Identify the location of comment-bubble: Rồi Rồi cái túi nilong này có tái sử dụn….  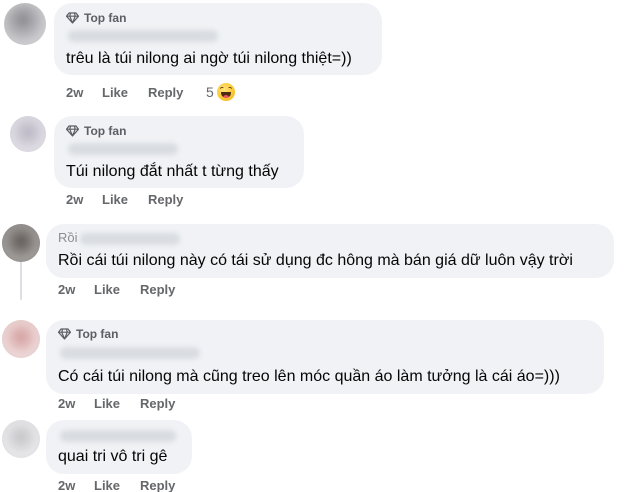
(330, 251).